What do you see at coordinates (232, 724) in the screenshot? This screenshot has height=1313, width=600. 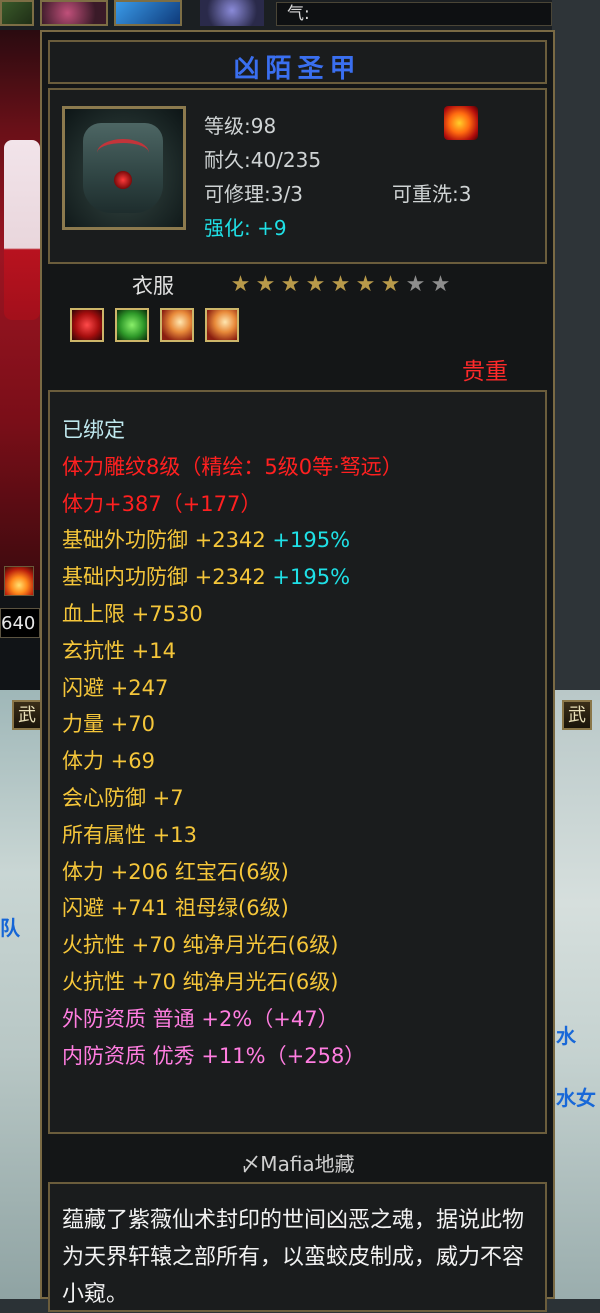 I see `attribute-line: 力量 +70` at bounding box center [232, 724].